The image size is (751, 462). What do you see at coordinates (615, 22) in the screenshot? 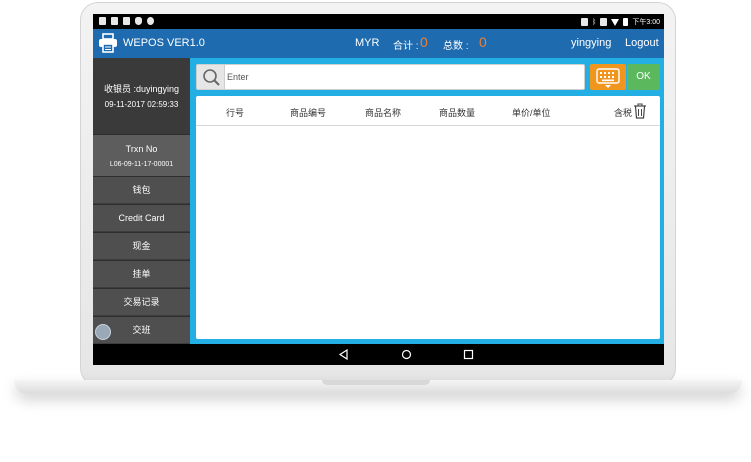
I see `wifi-icon` at bounding box center [615, 22].